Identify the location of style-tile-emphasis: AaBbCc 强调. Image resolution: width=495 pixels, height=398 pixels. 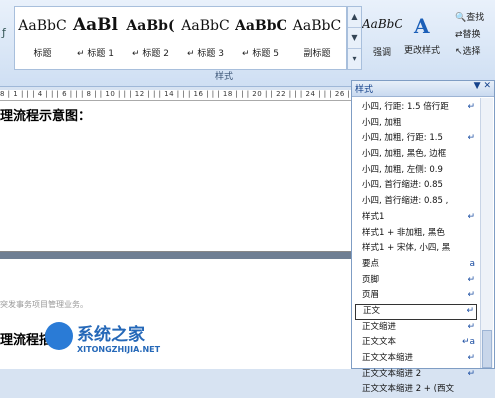
(382, 36).